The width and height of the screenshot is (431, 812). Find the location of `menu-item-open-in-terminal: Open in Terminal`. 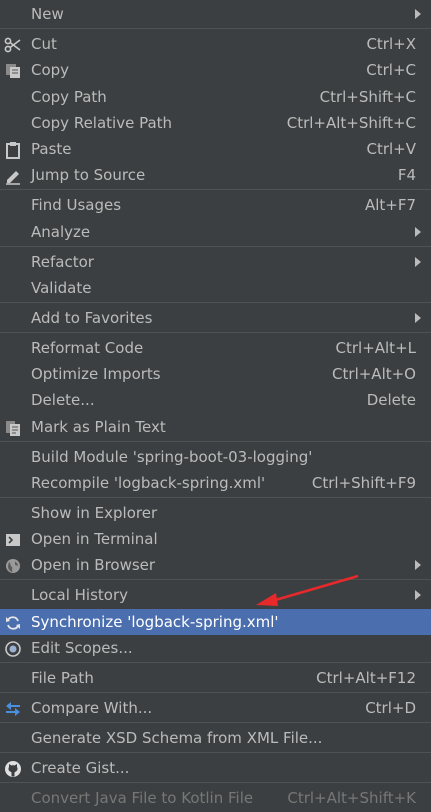

menu-item-open-in-terminal: Open in Terminal is located at coordinates (215, 539).